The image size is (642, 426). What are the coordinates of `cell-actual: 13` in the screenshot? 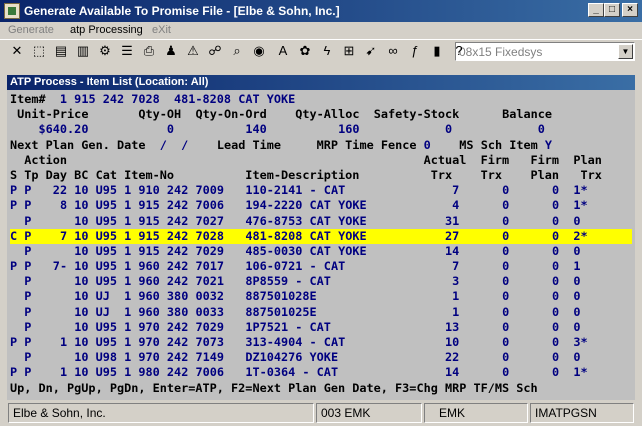 It's located at (413, 326).